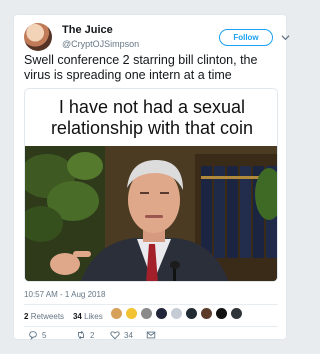 The width and height of the screenshot is (320, 354). I want to click on user-handle: @CryptOJSimpson, so click(100, 44).